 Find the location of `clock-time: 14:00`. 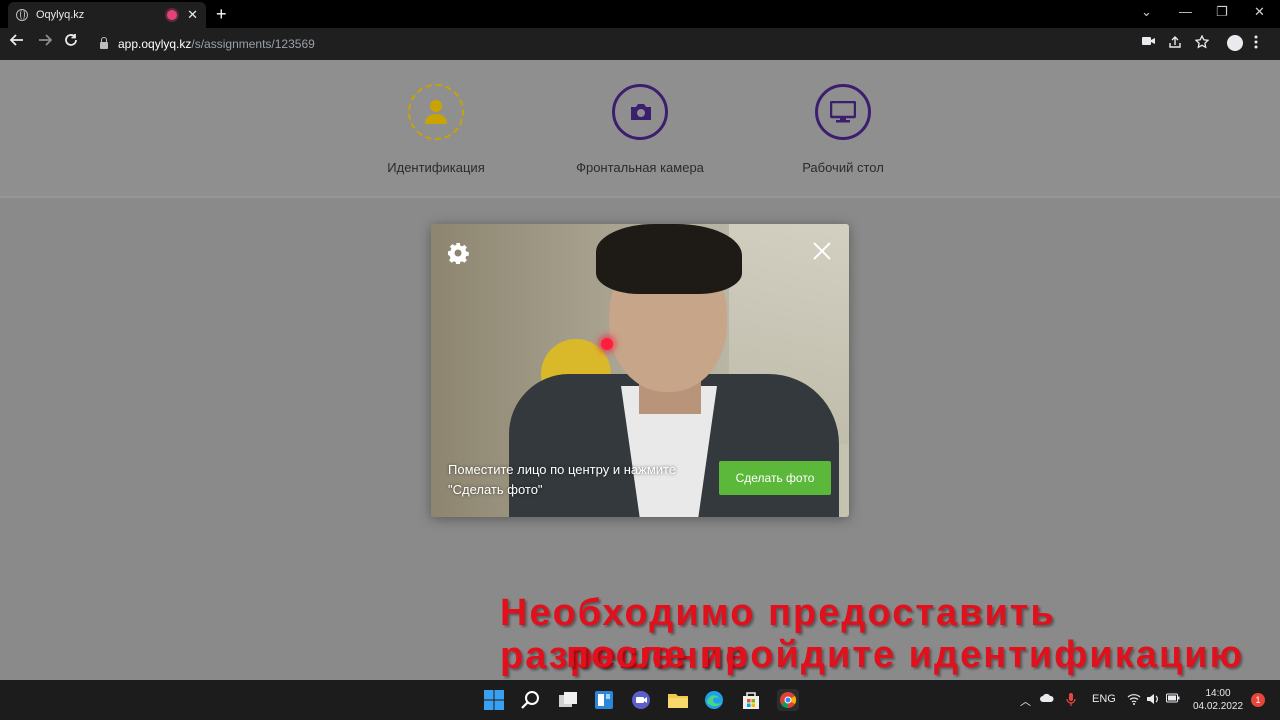

clock-time: 14:00 is located at coordinates (1218, 693).